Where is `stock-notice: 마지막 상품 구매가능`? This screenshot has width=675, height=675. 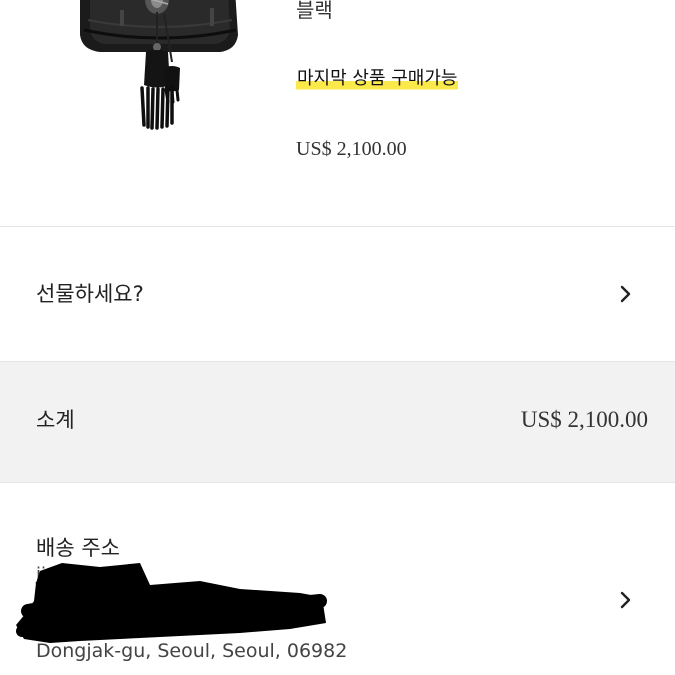 stock-notice: 마지막 상품 구매가능 is located at coordinates (377, 79).